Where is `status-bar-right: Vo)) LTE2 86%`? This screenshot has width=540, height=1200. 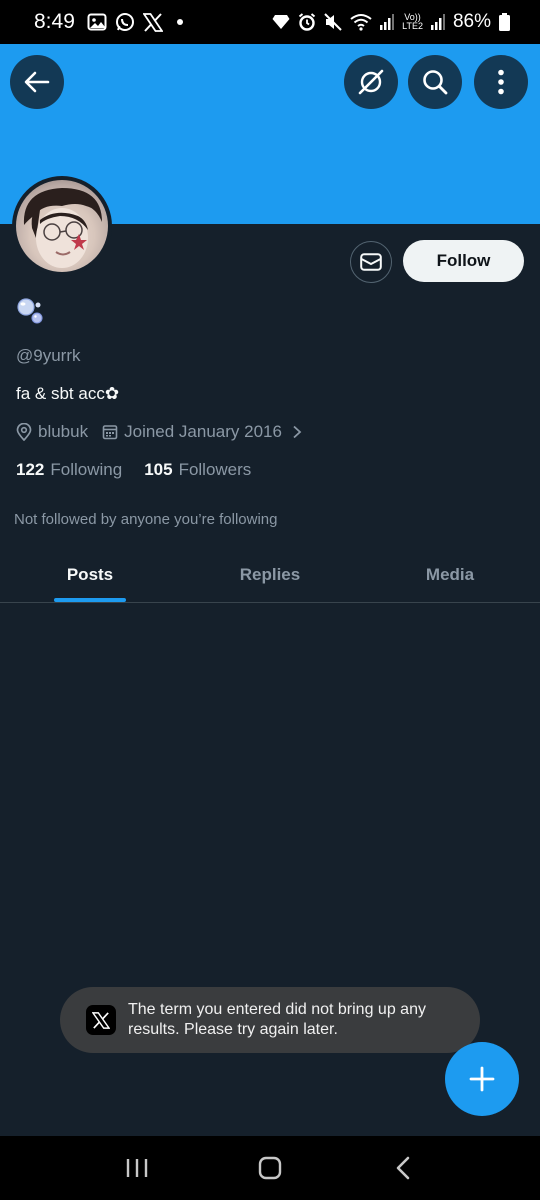 status-bar-right: Vo)) LTE2 86% is located at coordinates (391, 22).